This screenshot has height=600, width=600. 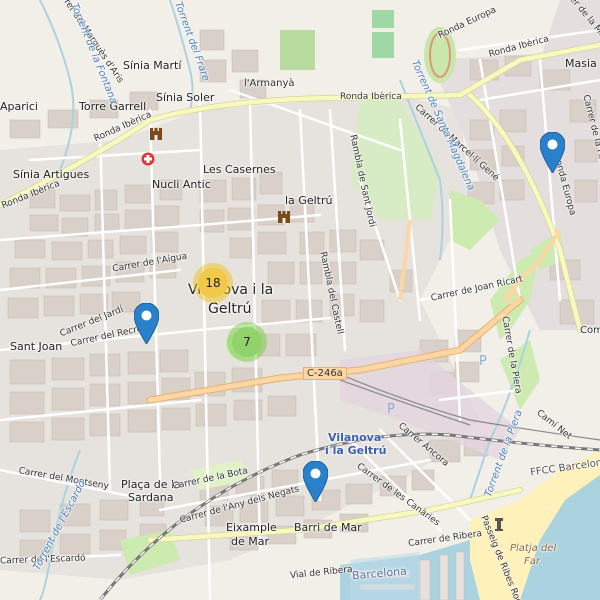 I want to click on hospital-icon, so click(x=148, y=158).